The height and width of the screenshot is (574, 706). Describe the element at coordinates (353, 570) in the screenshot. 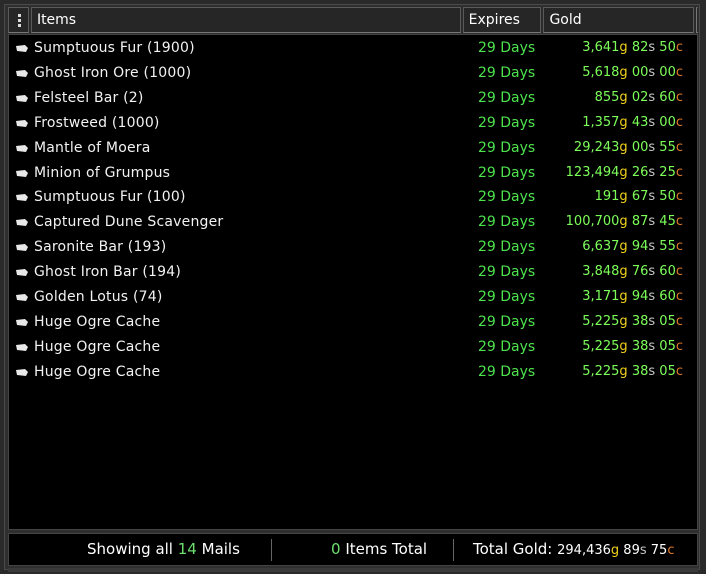

I see `window-bottom-edge` at that location.